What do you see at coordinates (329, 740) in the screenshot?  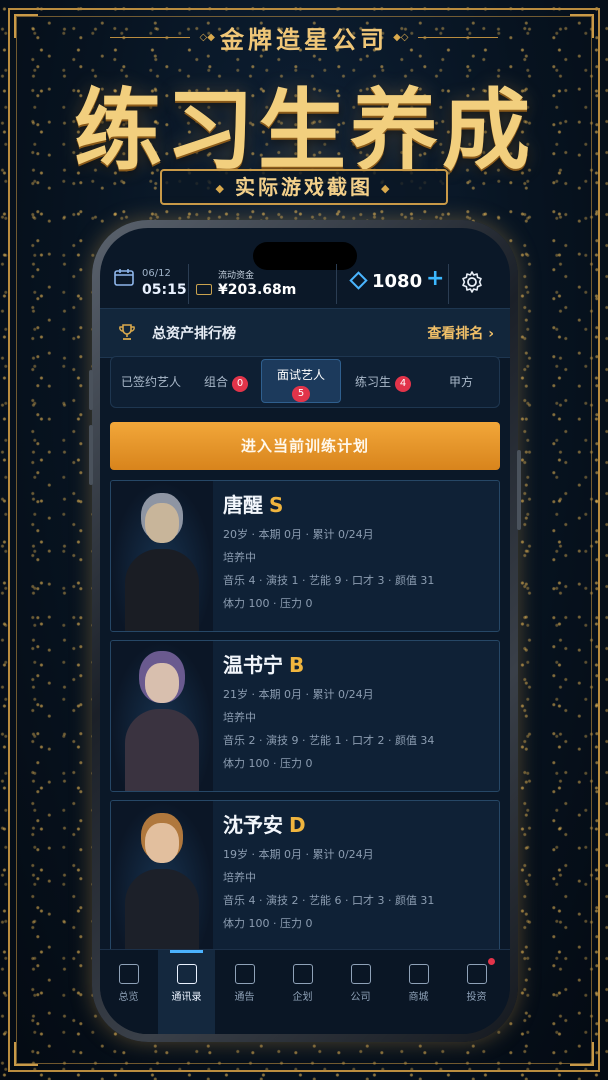 I see `trainee-skills: 音乐 2 · 演技 9 · 艺能 1 · 口才 2 · 颜值 34` at bounding box center [329, 740].